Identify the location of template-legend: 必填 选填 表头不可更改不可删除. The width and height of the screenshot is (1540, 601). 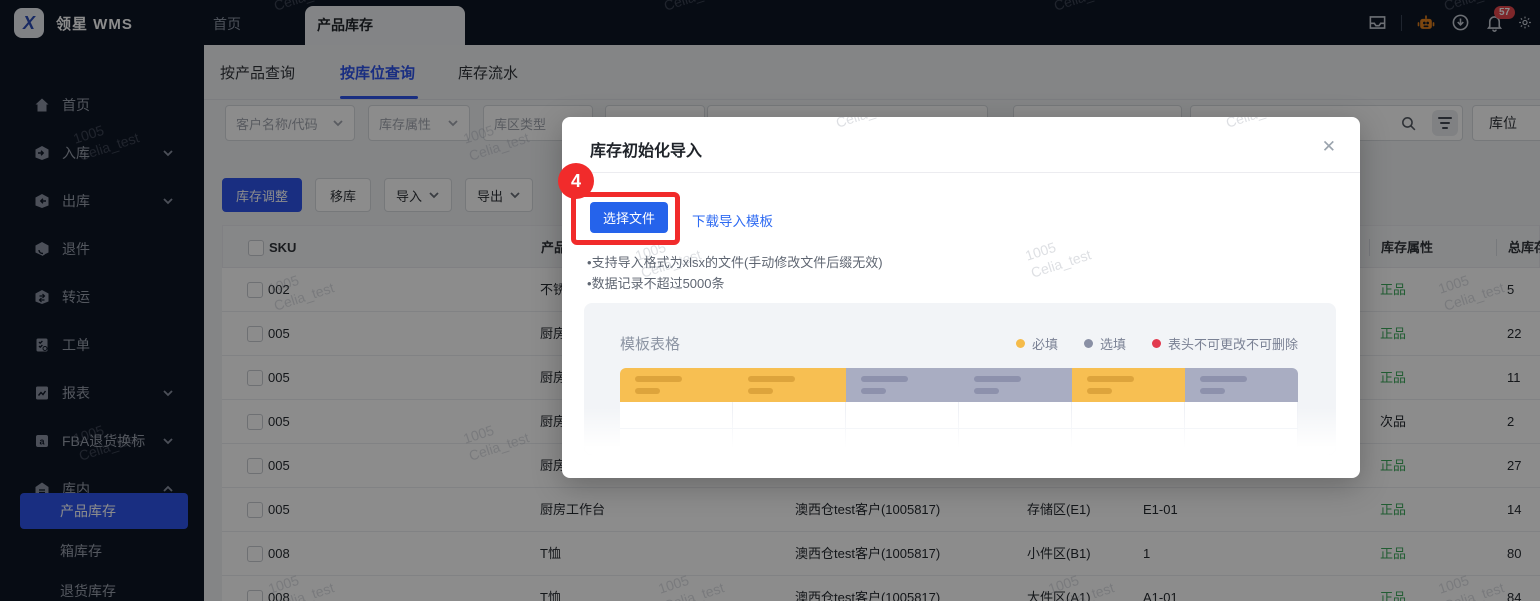
(1156, 343).